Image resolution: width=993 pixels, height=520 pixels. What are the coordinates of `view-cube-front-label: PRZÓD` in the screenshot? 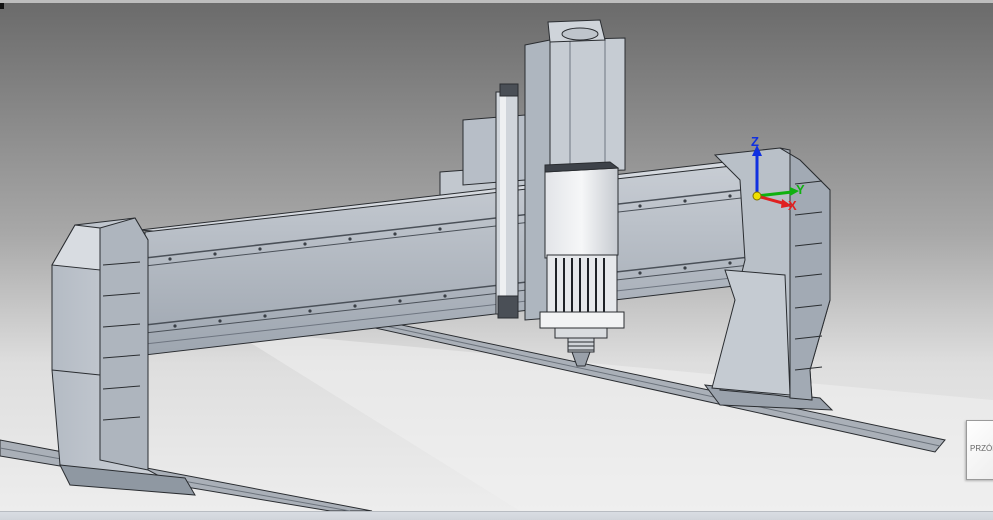 It's located at (981, 448).